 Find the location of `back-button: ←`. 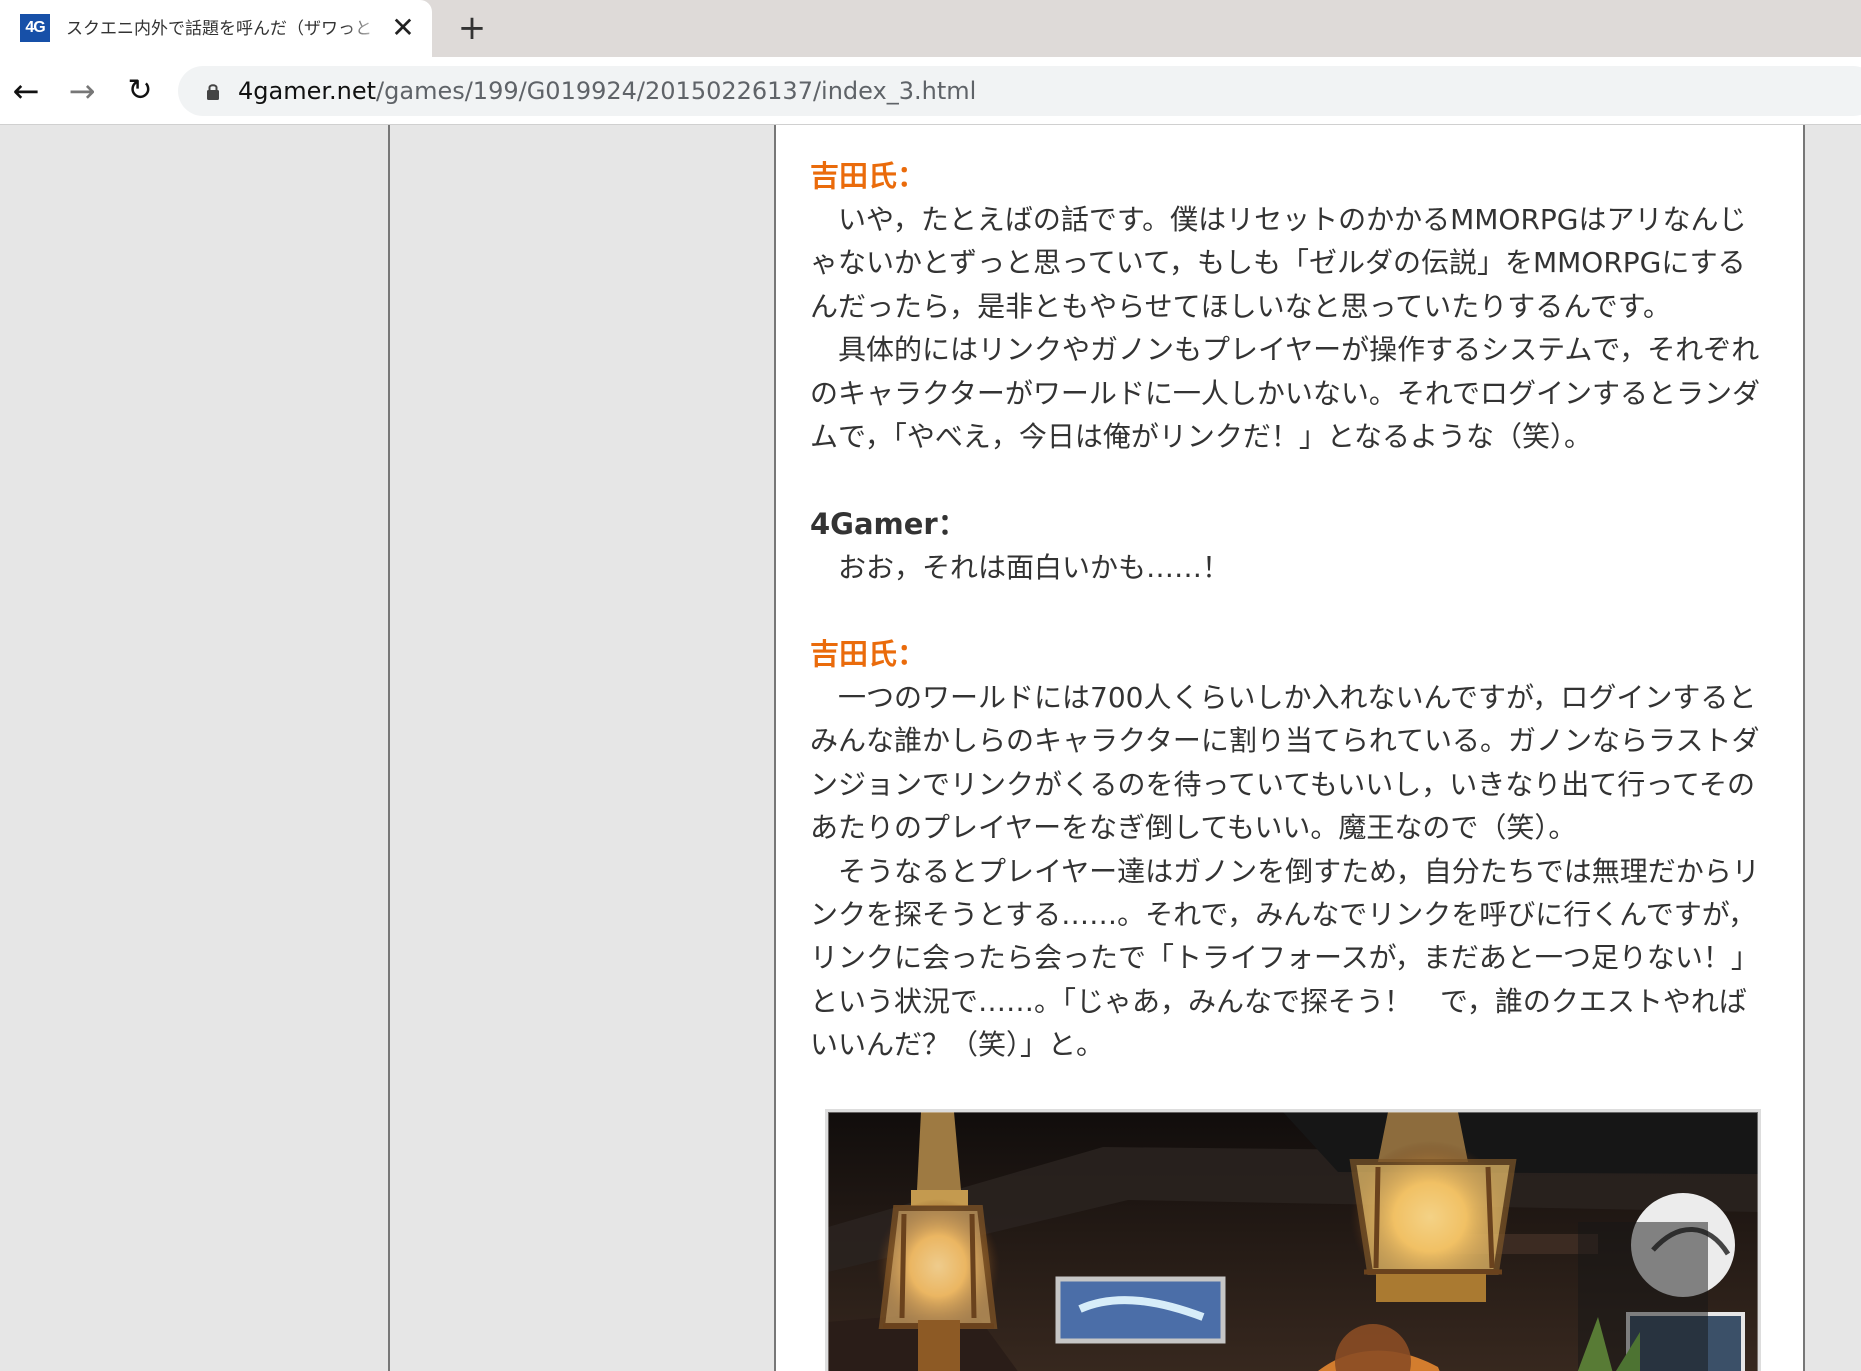

back-button: ← is located at coordinates (26, 91).